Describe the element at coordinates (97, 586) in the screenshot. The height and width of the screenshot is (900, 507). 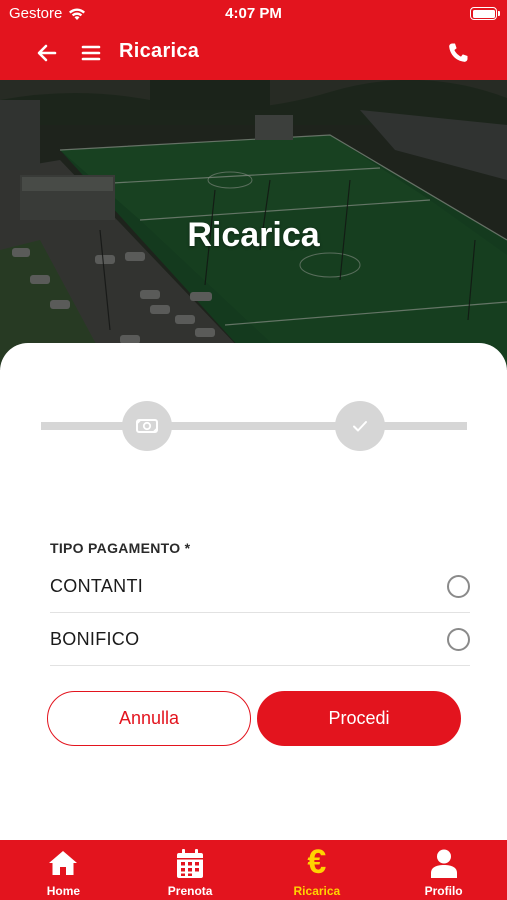
I see `option-label: CONTANTI` at that location.